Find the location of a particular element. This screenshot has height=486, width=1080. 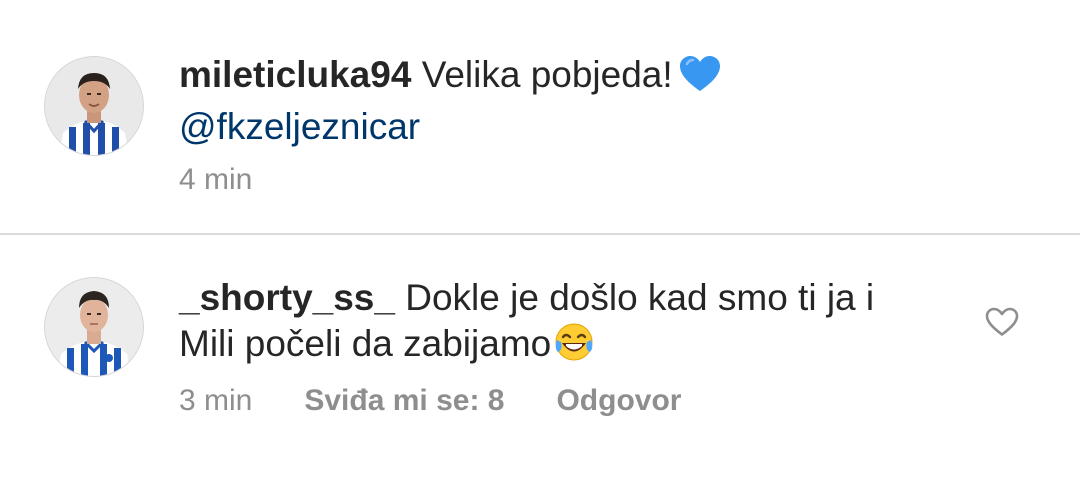

likes-count-button: Sviđa mi se: 8 is located at coordinates (404, 400).